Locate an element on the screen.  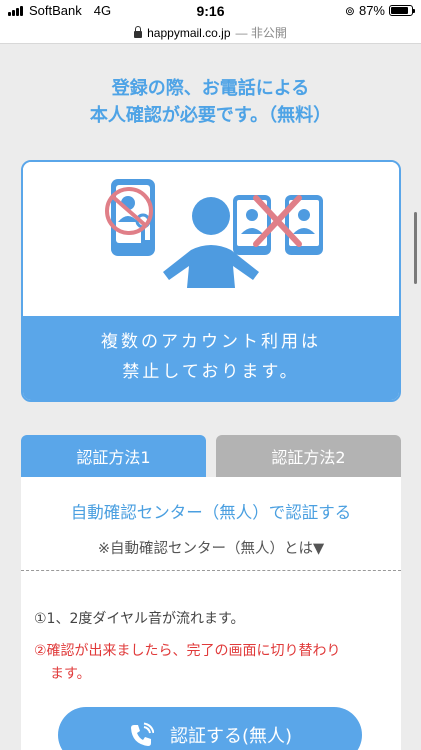
warning-caption: 複数のアカウント利用は 禁止しております。 is located at coordinates (211, 358).